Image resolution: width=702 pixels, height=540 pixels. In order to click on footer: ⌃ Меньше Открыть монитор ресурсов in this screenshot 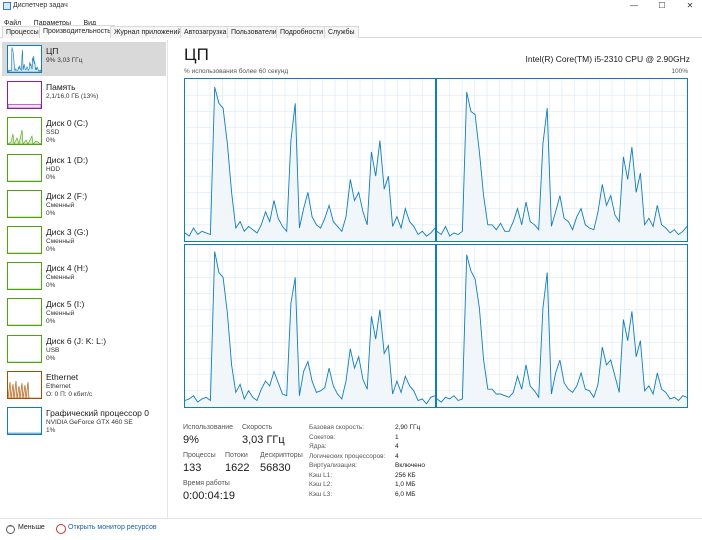, I will do `click(351, 529)`.